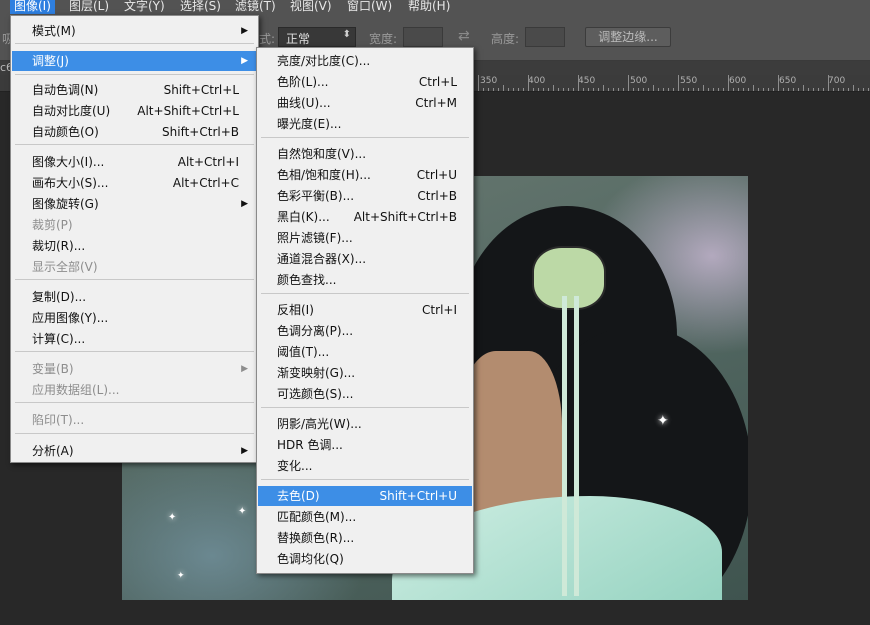  I want to click on ruler-label: 400, so click(537, 81).